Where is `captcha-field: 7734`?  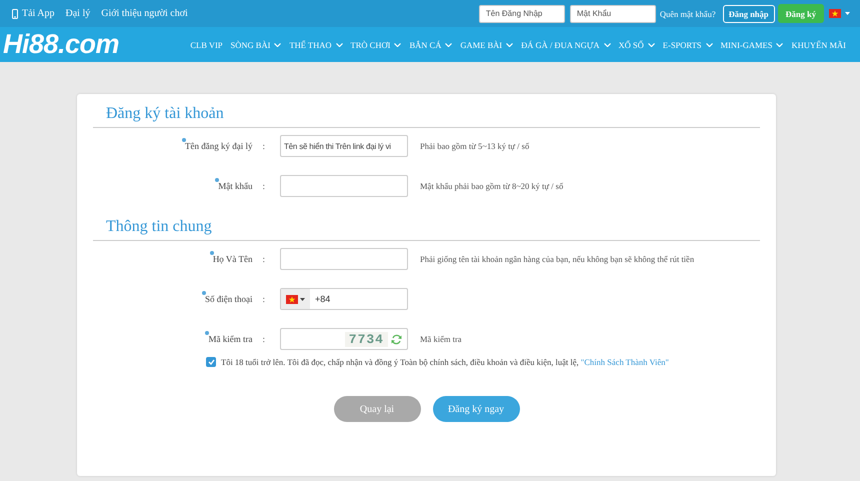 captcha-field: 7734 is located at coordinates (344, 339).